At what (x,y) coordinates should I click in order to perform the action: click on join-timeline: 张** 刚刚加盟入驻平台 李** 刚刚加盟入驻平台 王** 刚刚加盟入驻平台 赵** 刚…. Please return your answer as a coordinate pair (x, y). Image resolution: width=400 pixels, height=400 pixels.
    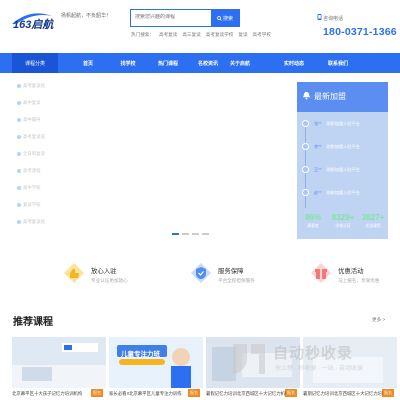
    Looking at the image, I should click on (342, 162).